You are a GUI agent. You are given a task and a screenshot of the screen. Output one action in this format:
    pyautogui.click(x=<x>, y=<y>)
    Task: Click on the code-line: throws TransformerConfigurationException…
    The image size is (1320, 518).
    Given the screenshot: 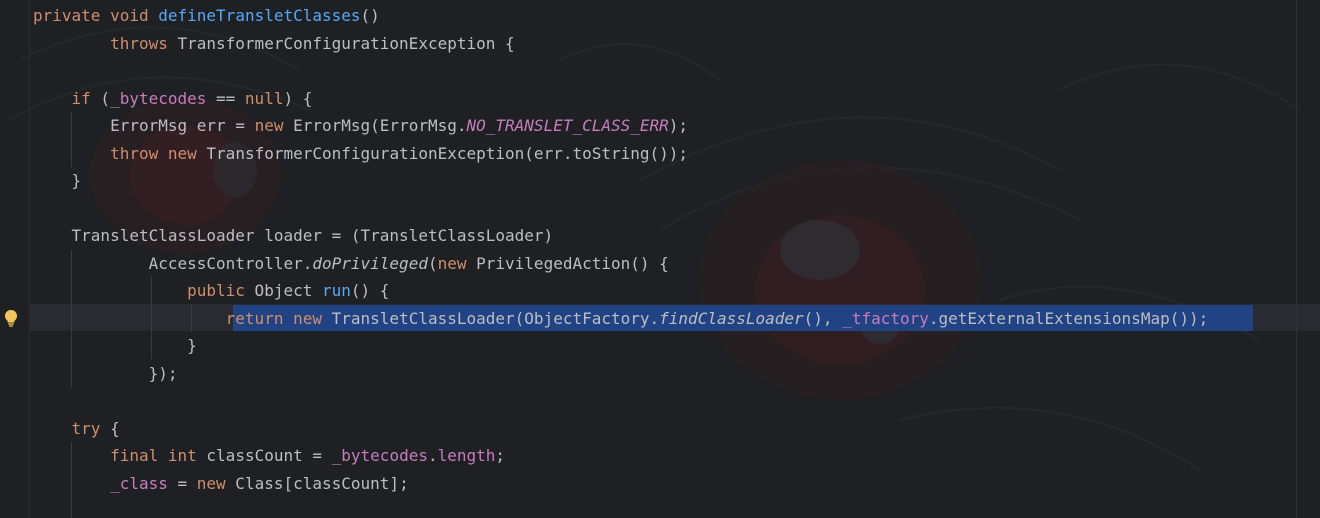 What is the action you would take?
    pyautogui.click(x=620, y=44)
    